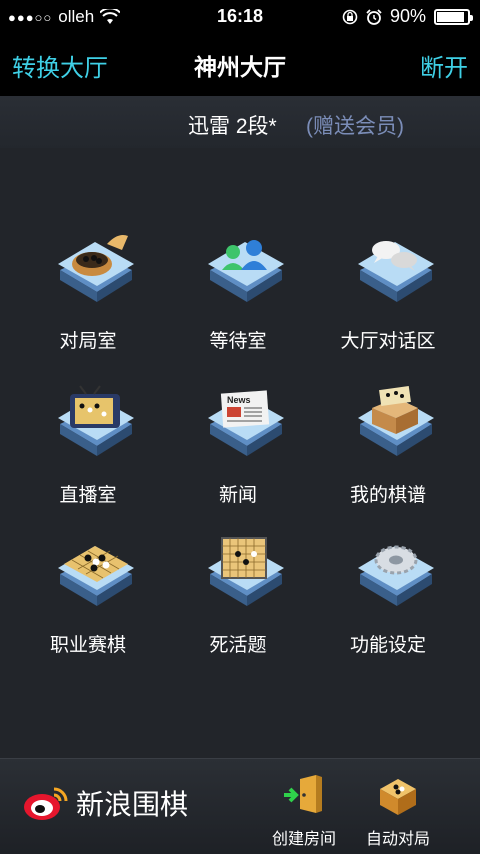 The image size is (480, 854). I want to click on problem-board-icon, so click(246, 571).